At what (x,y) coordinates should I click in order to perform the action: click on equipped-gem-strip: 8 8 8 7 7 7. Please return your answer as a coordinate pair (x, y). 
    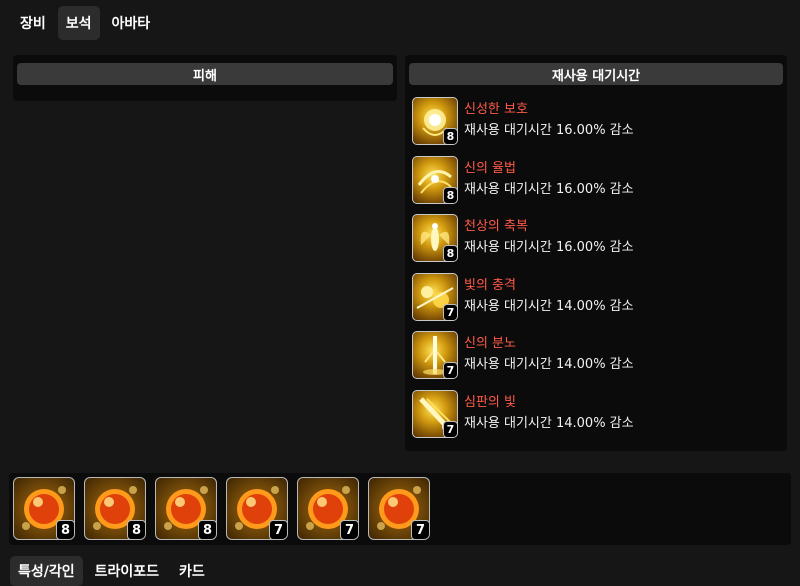
    Looking at the image, I should click on (400, 509).